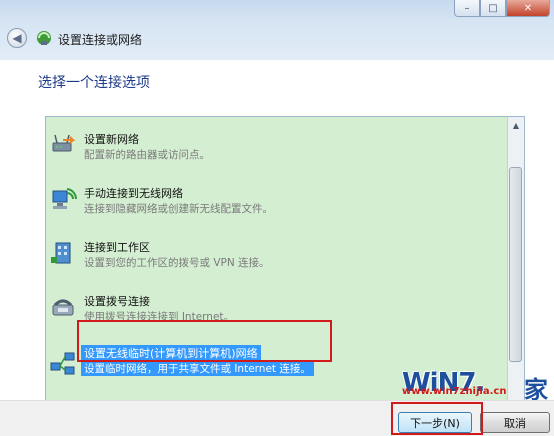  What do you see at coordinates (64, 198) in the screenshot?
I see `wireless-network-icon` at bounding box center [64, 198].